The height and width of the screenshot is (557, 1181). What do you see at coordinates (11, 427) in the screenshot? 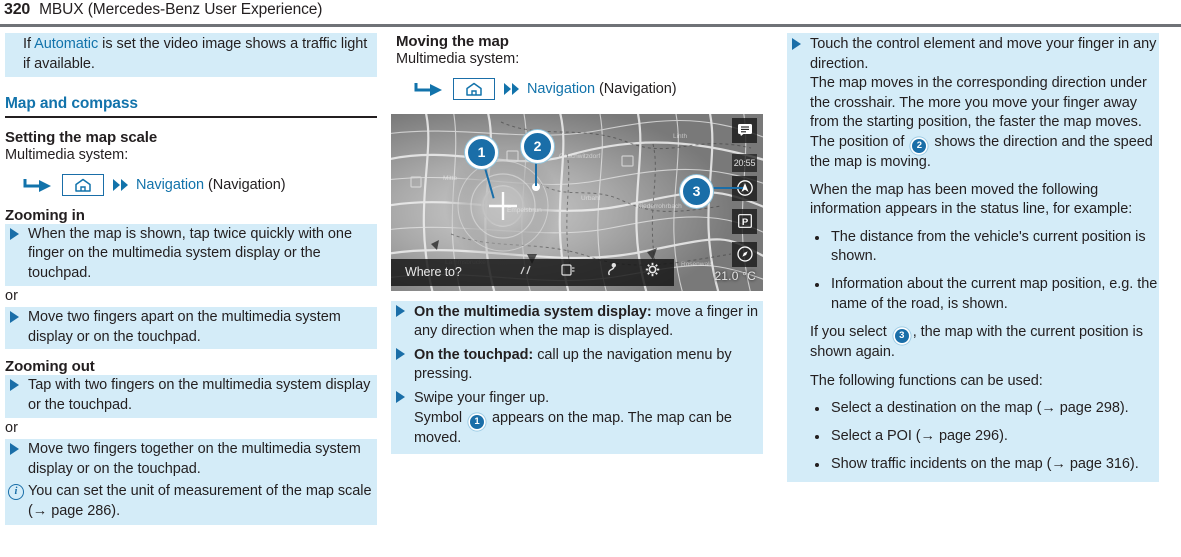
I see `or-separator-2: or` at bounding box center [11, 427].